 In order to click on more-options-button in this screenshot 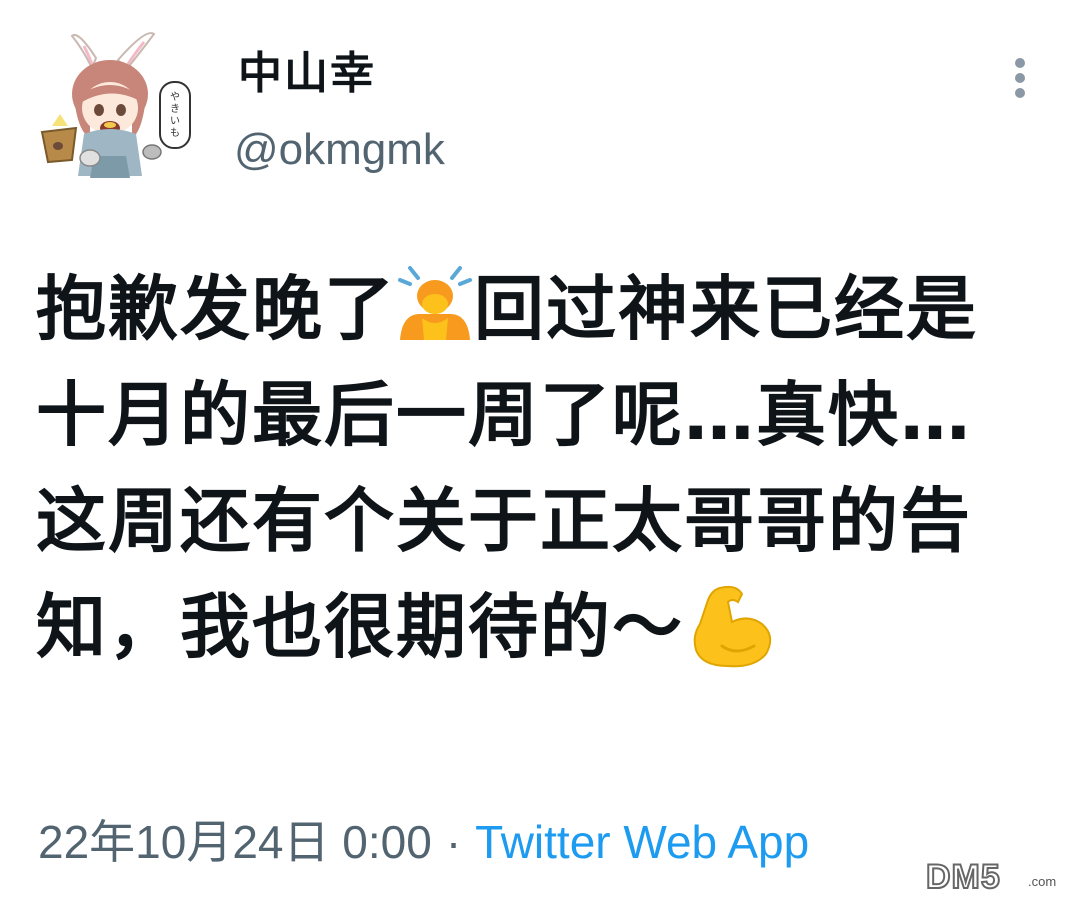, I will do `click(1020, 78)`.